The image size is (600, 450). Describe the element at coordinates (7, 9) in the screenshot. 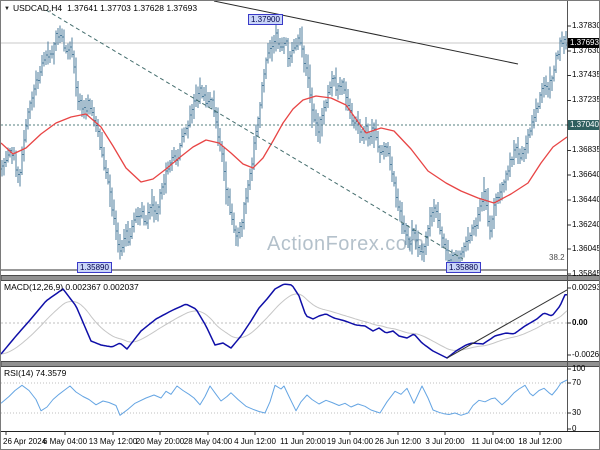

I see `symbol-dropdown-icon: ▼` at that location.